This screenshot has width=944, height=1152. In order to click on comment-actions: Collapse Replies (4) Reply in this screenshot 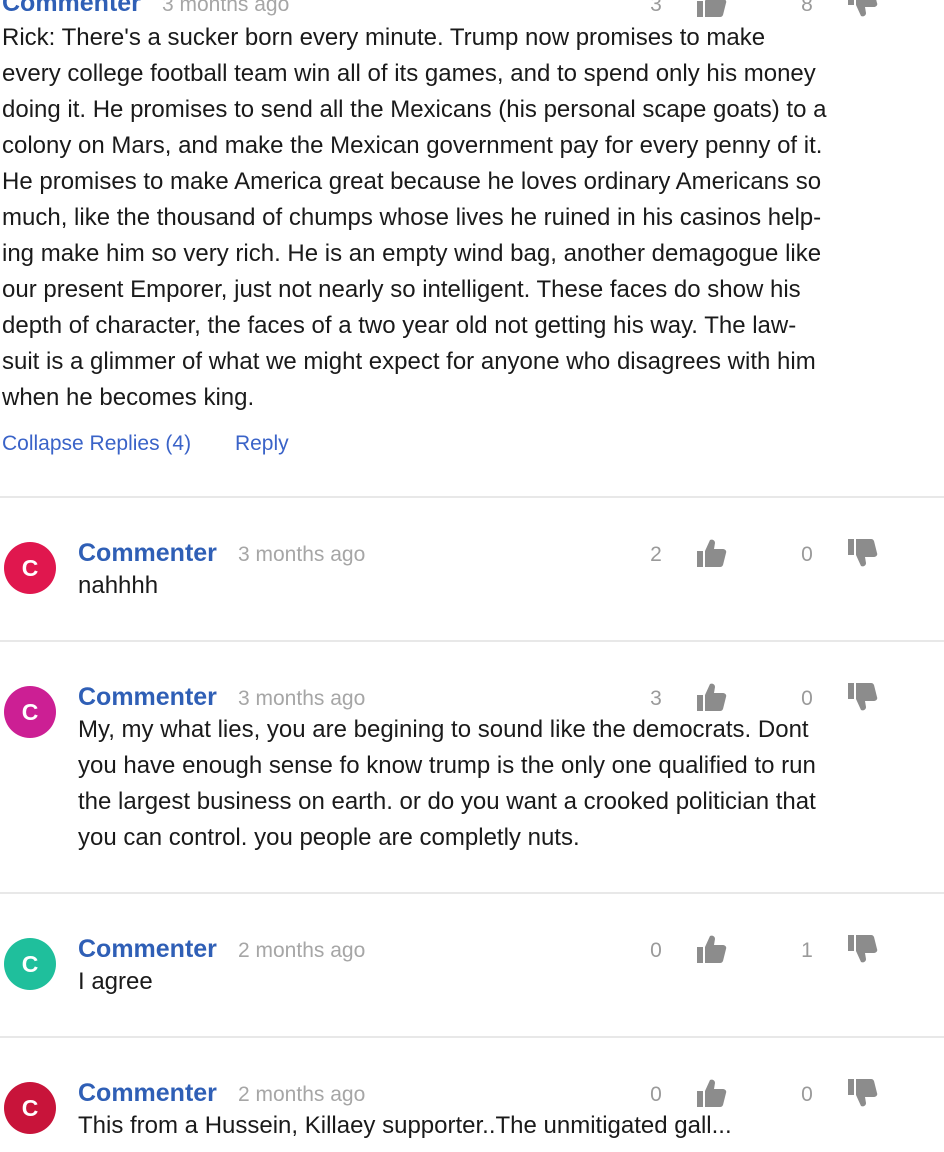, I will do `click(145, 444)`.